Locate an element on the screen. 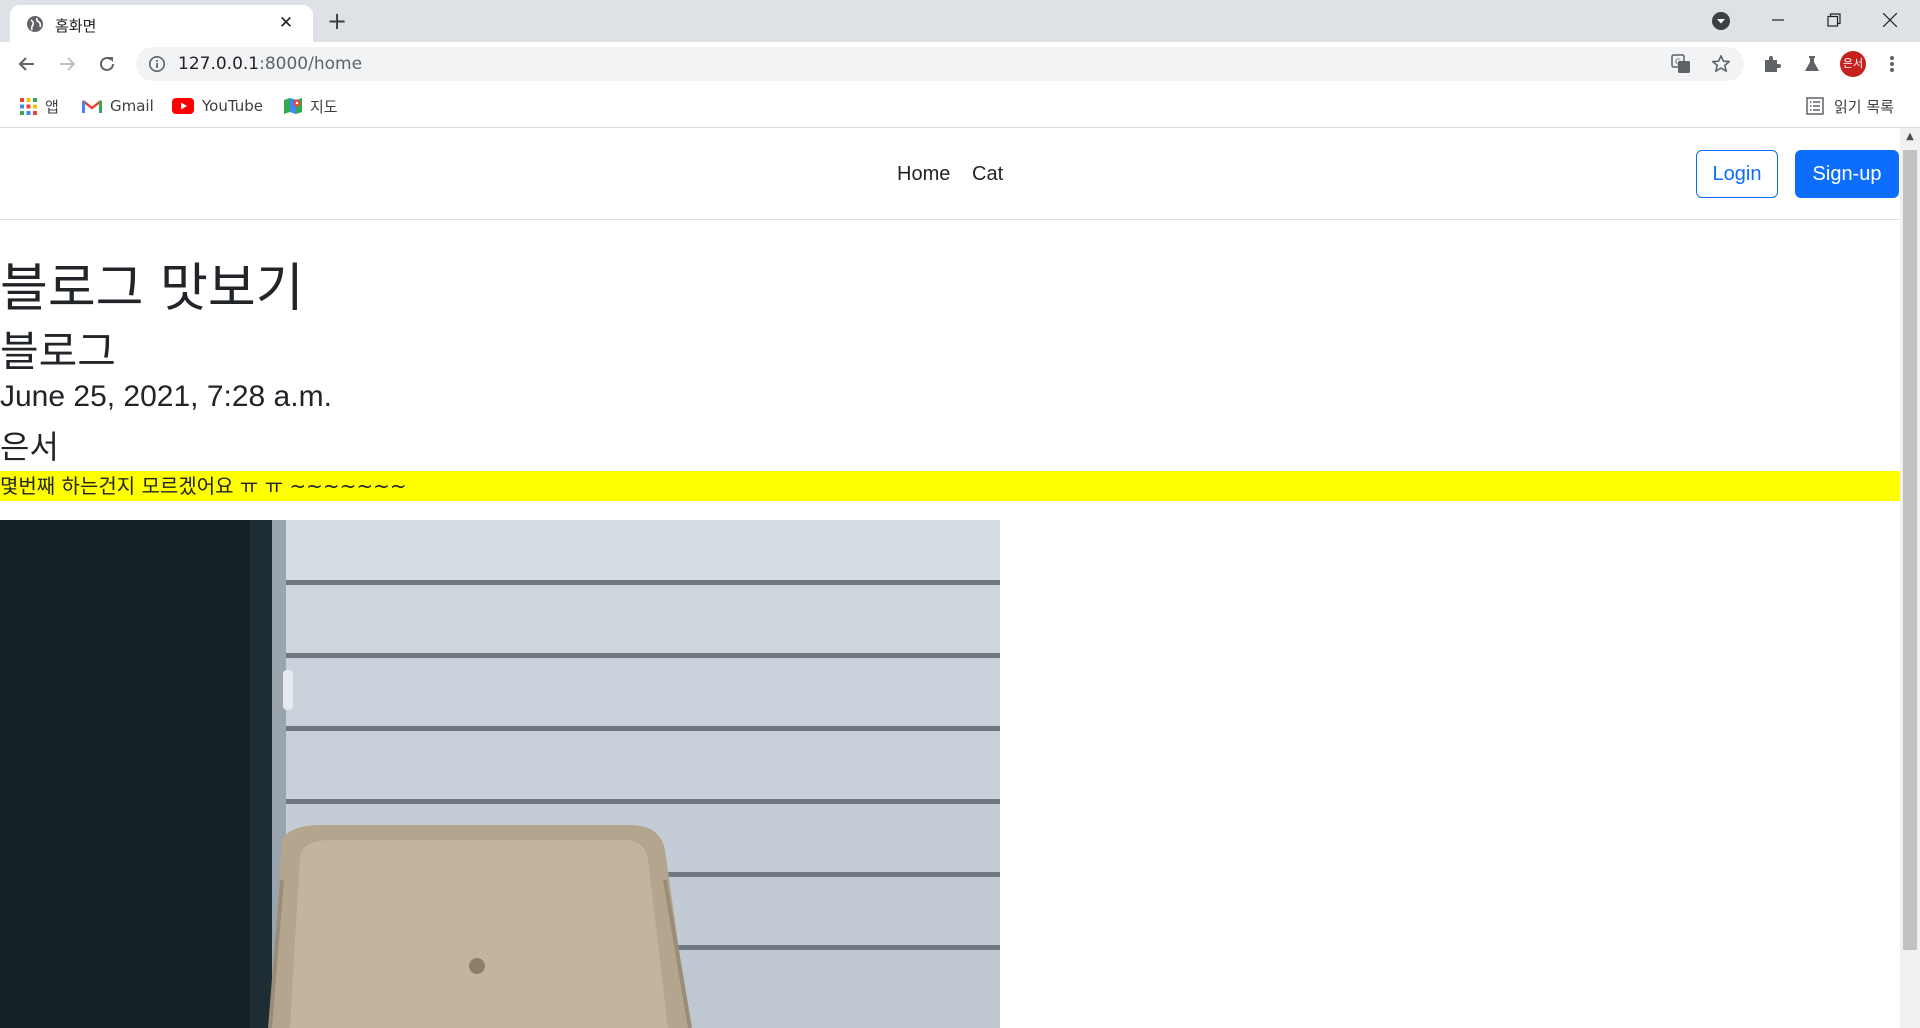 The image size is (1920, 1028). armchair is located at coordinates (480, 926).